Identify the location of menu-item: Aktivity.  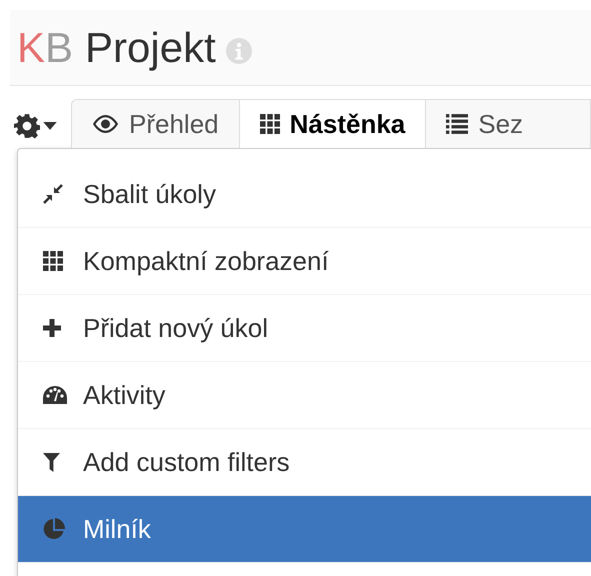
(304, 395).